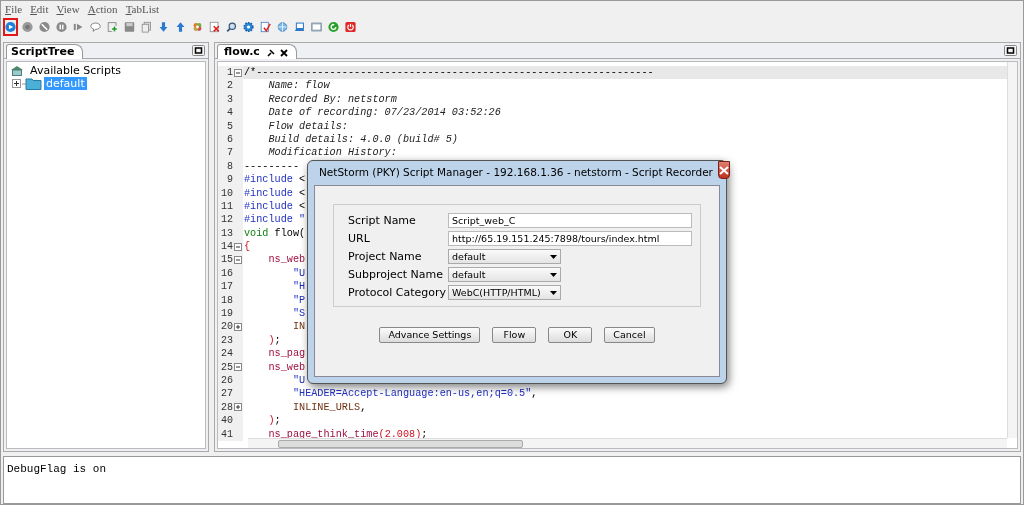 This screenshot has height=505, width=1024. What do you see at coordinates (242, 52) in the screenshot?
I see `tab-title: flow.c` at bounding box center [242, 52].